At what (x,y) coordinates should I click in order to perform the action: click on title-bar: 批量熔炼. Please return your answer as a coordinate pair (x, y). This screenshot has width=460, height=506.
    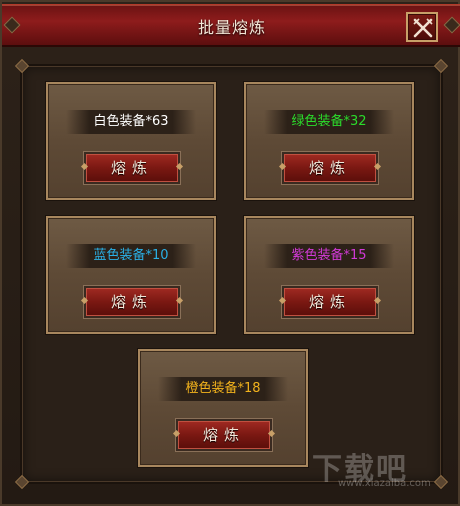
    Looking at the image, I should click on (231, 25).